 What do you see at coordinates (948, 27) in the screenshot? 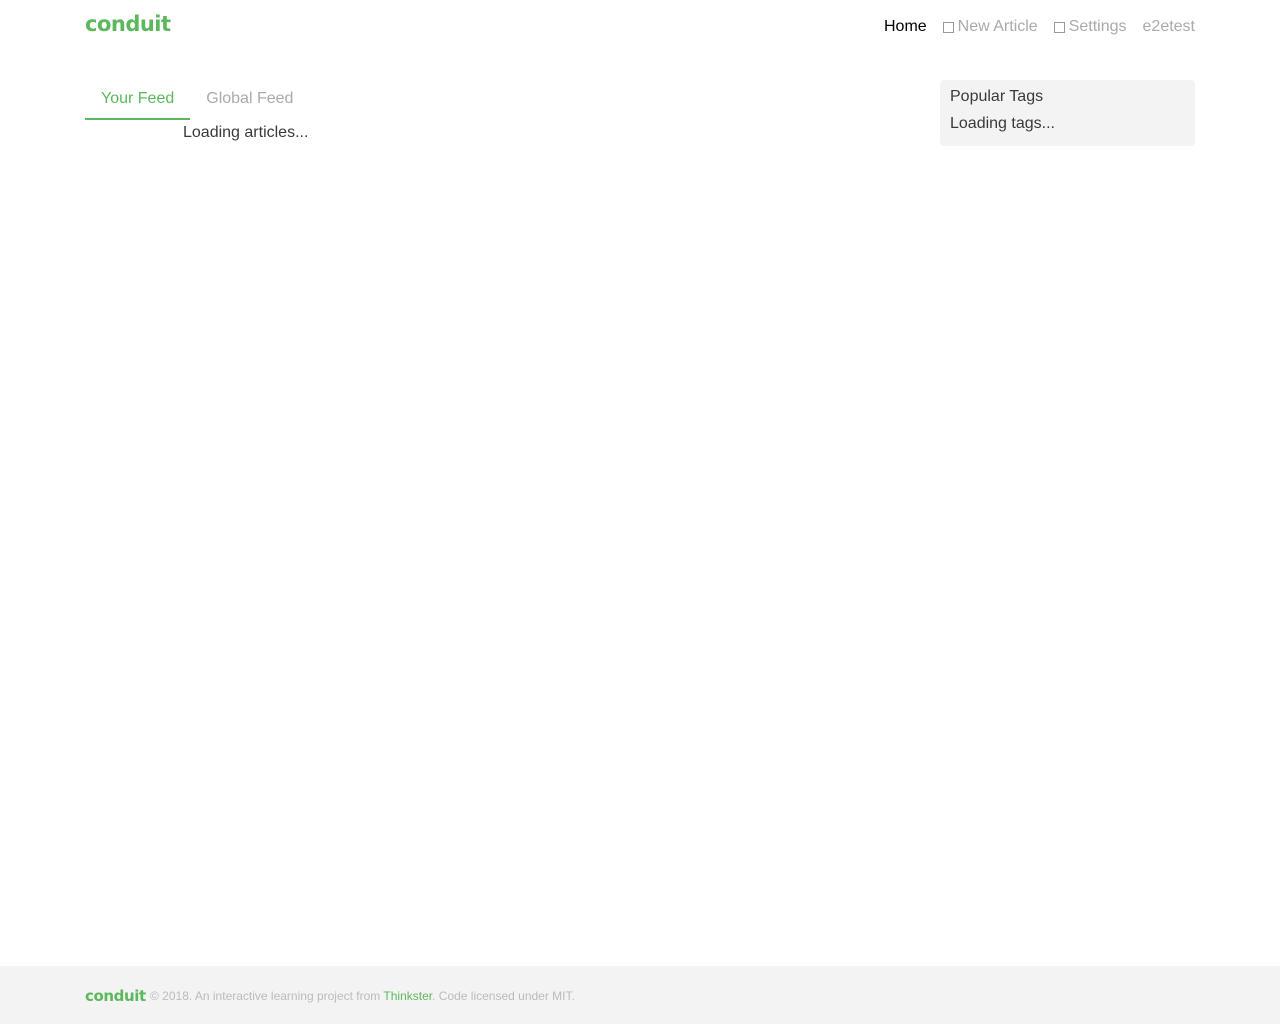
I see `compose-icon` at bounding box center [948, 27].